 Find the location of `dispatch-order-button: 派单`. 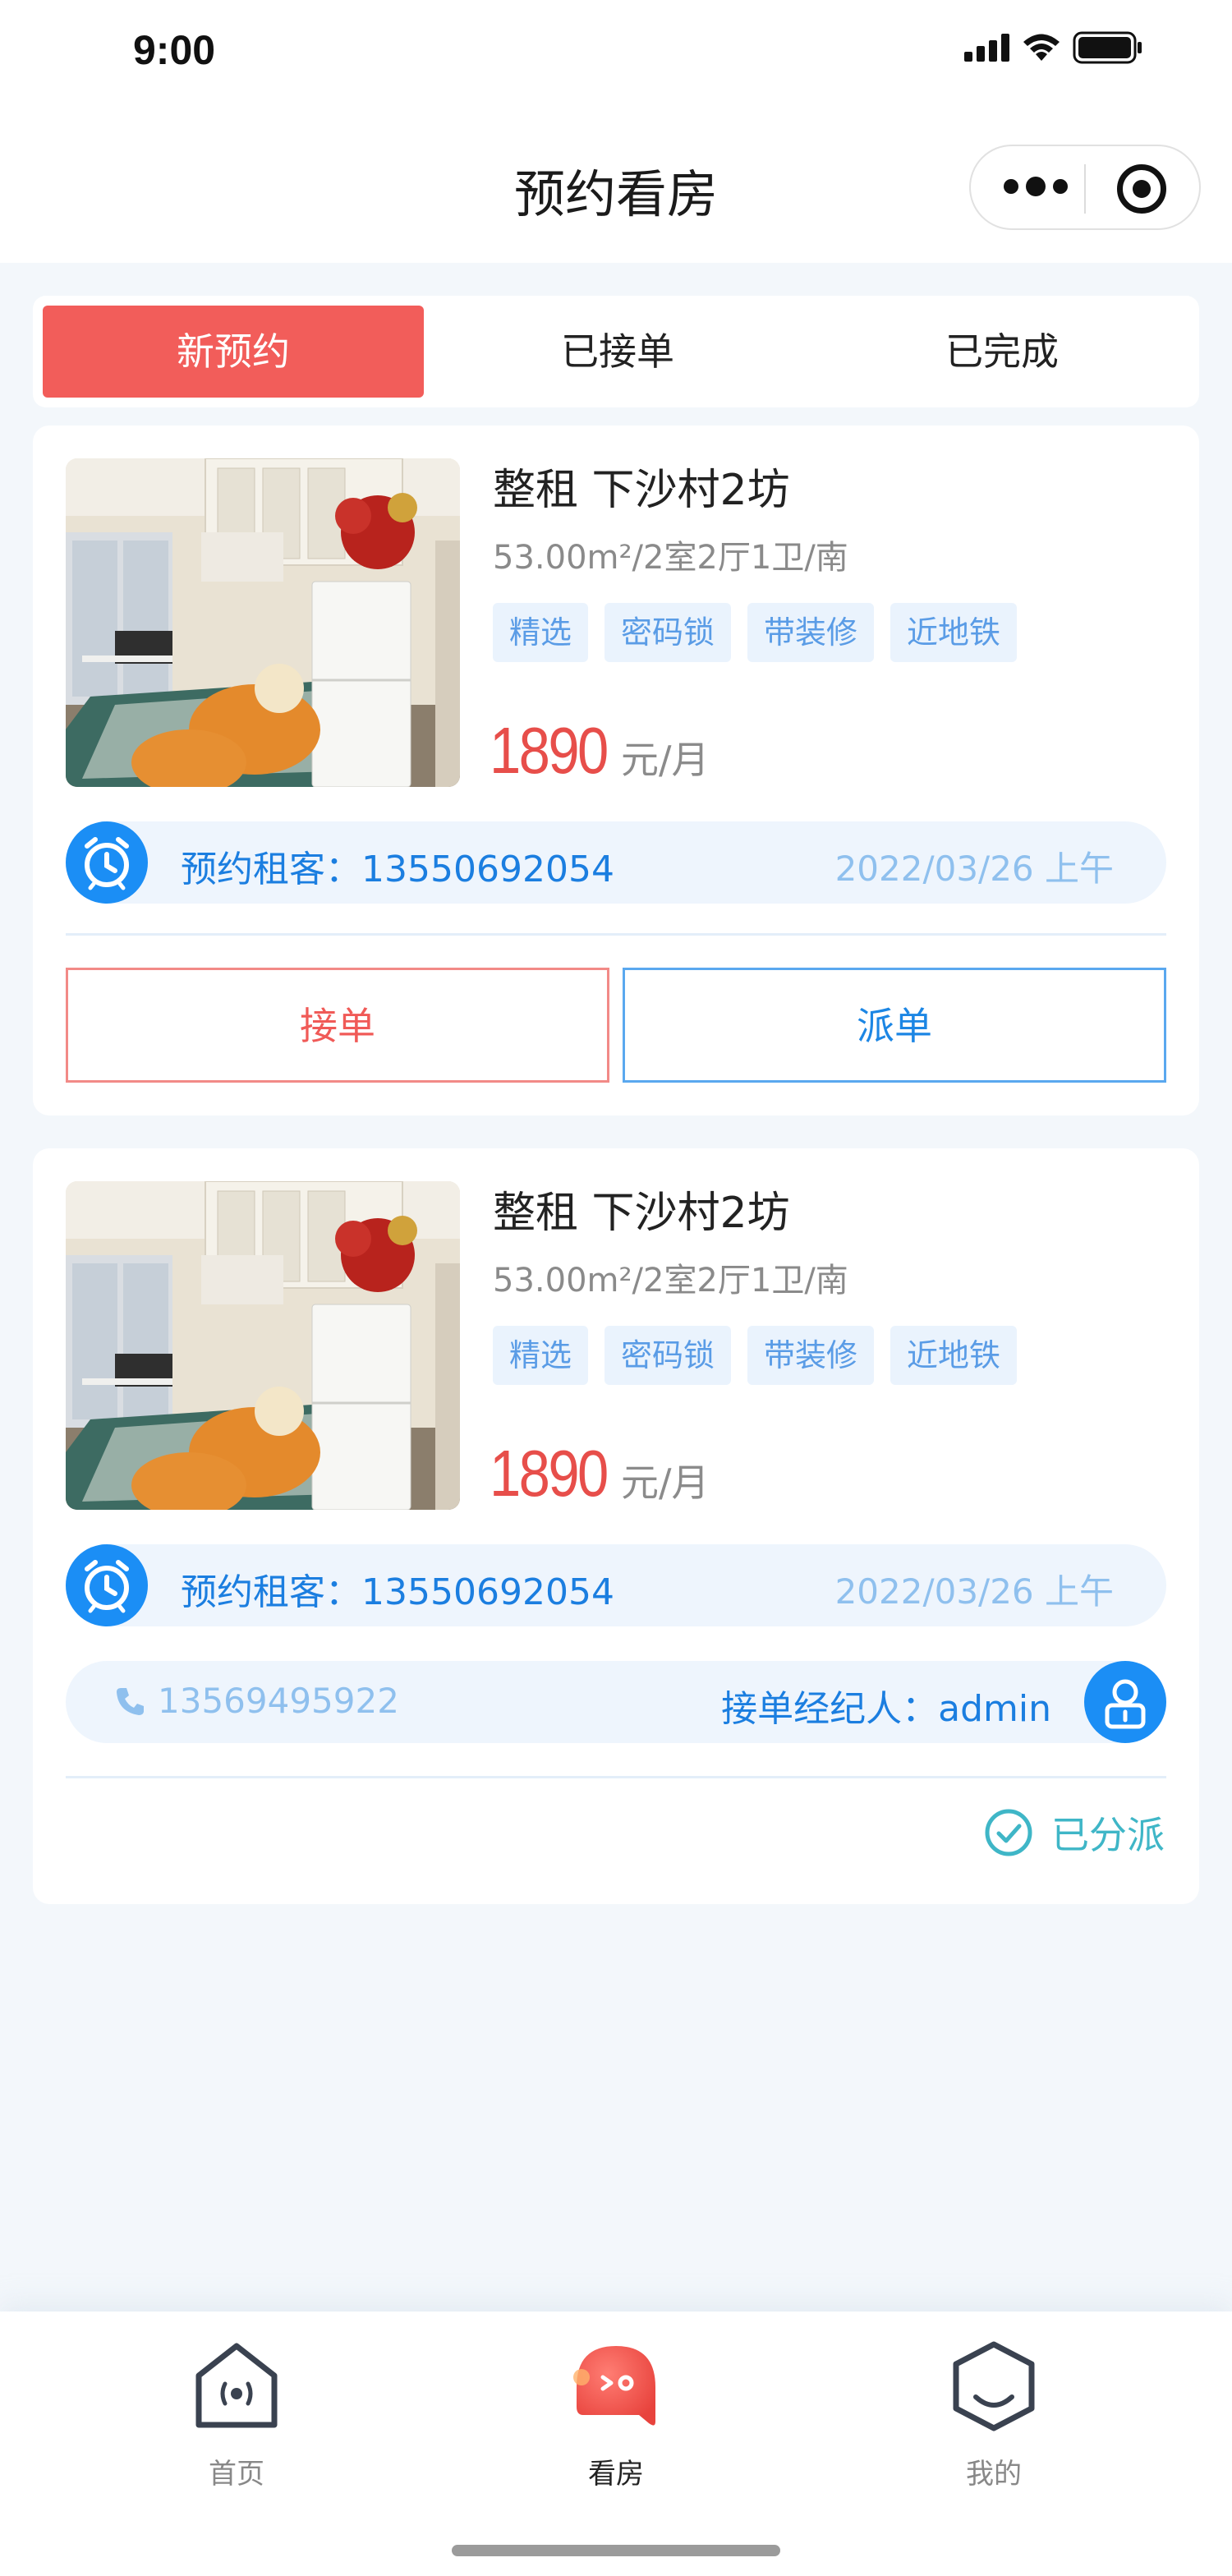

dispatch-order-button: 派单 is located at coordinates (894, 1025).